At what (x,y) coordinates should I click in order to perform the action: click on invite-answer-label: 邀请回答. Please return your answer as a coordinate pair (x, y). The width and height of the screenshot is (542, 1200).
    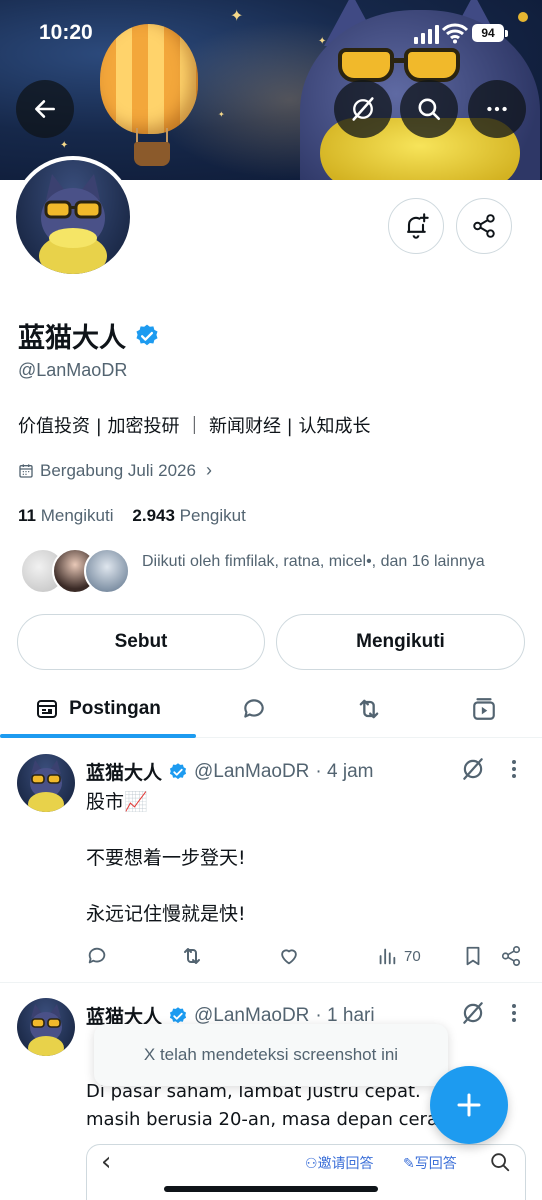
    Looking at the image, I should click on (345, 1164).